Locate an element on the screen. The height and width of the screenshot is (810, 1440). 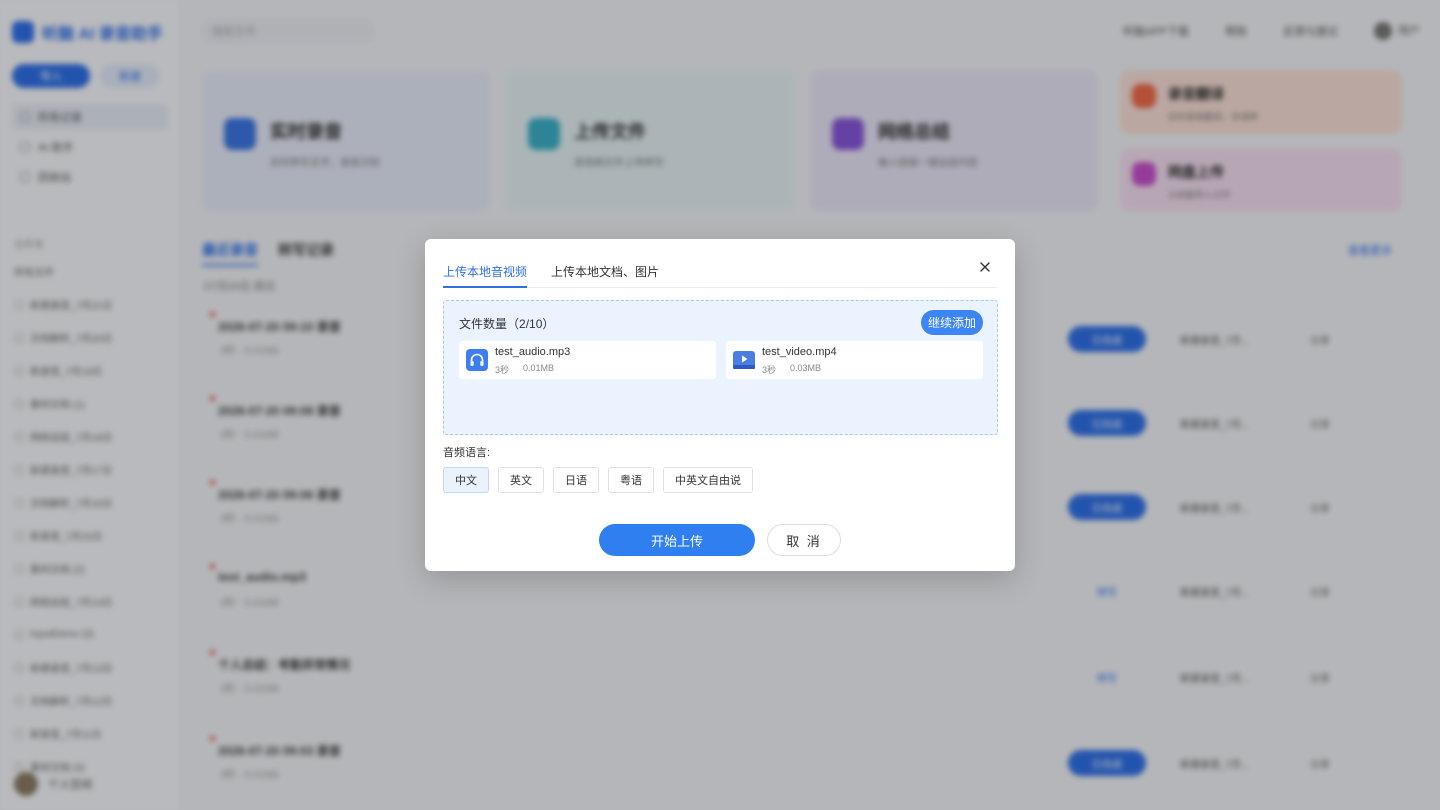
cancel-button: 取 消 is located at coordinates (804, 540).